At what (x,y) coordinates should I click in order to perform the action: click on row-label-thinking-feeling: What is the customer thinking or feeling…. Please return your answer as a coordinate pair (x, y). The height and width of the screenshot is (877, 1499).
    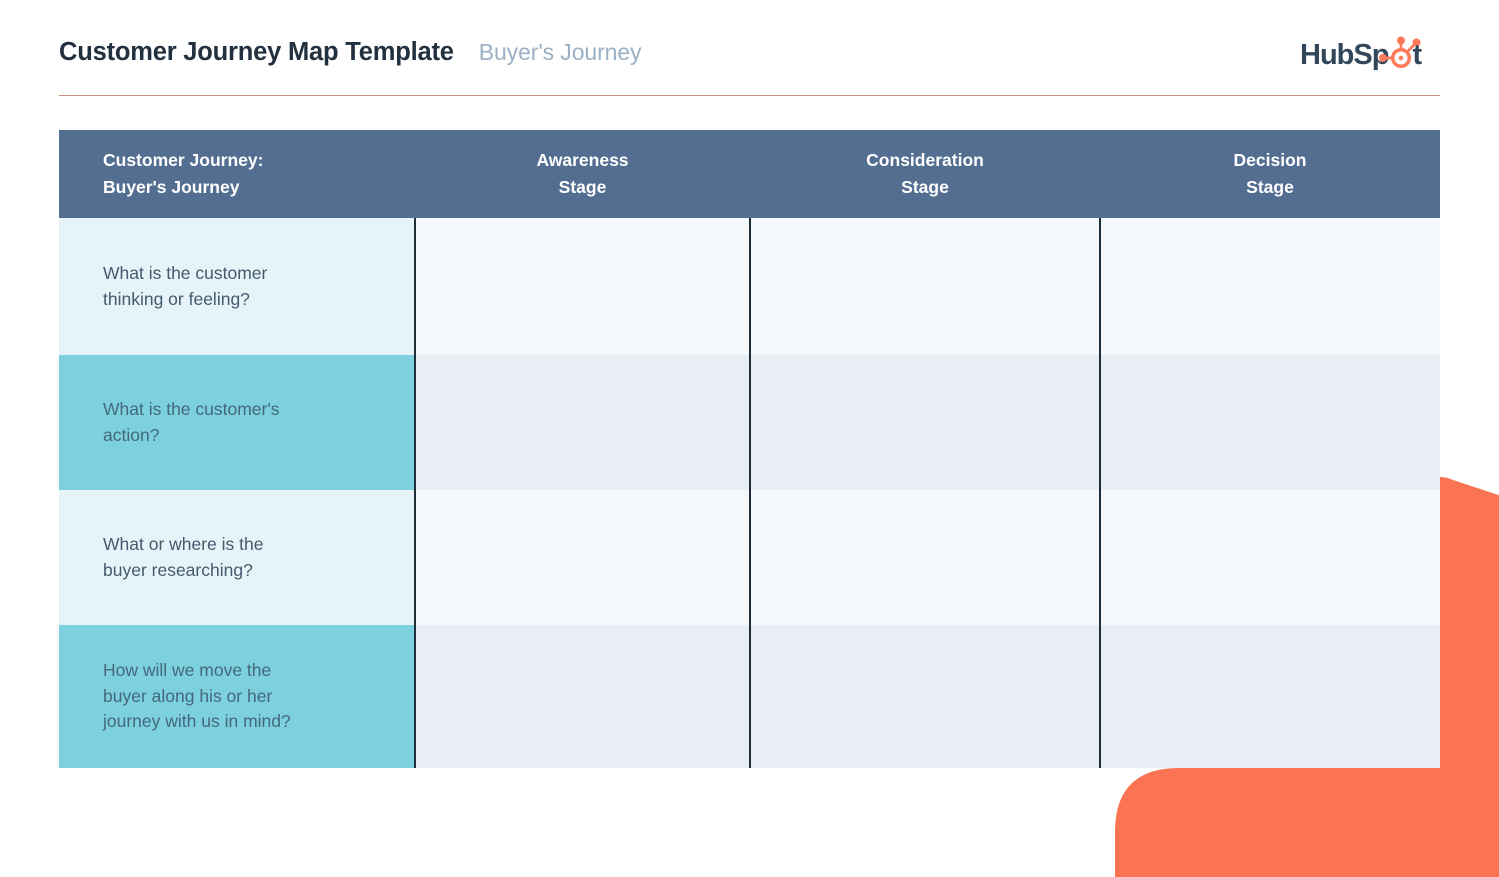
    Looking at the image, I should click on (237, 286).